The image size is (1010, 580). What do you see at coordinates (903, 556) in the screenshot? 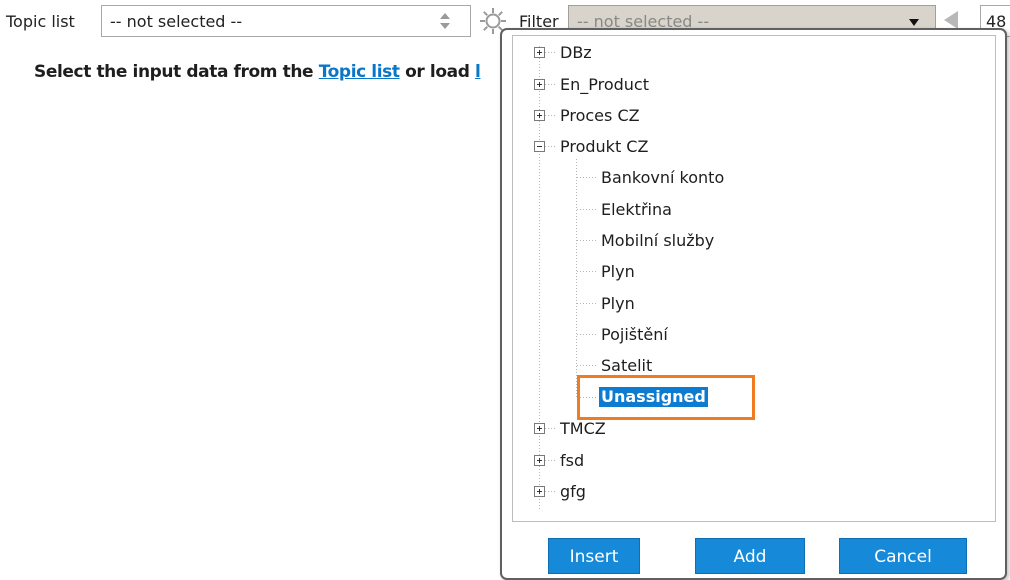
I see `cancel-button: Cancel` at bounding box center [903, 556].